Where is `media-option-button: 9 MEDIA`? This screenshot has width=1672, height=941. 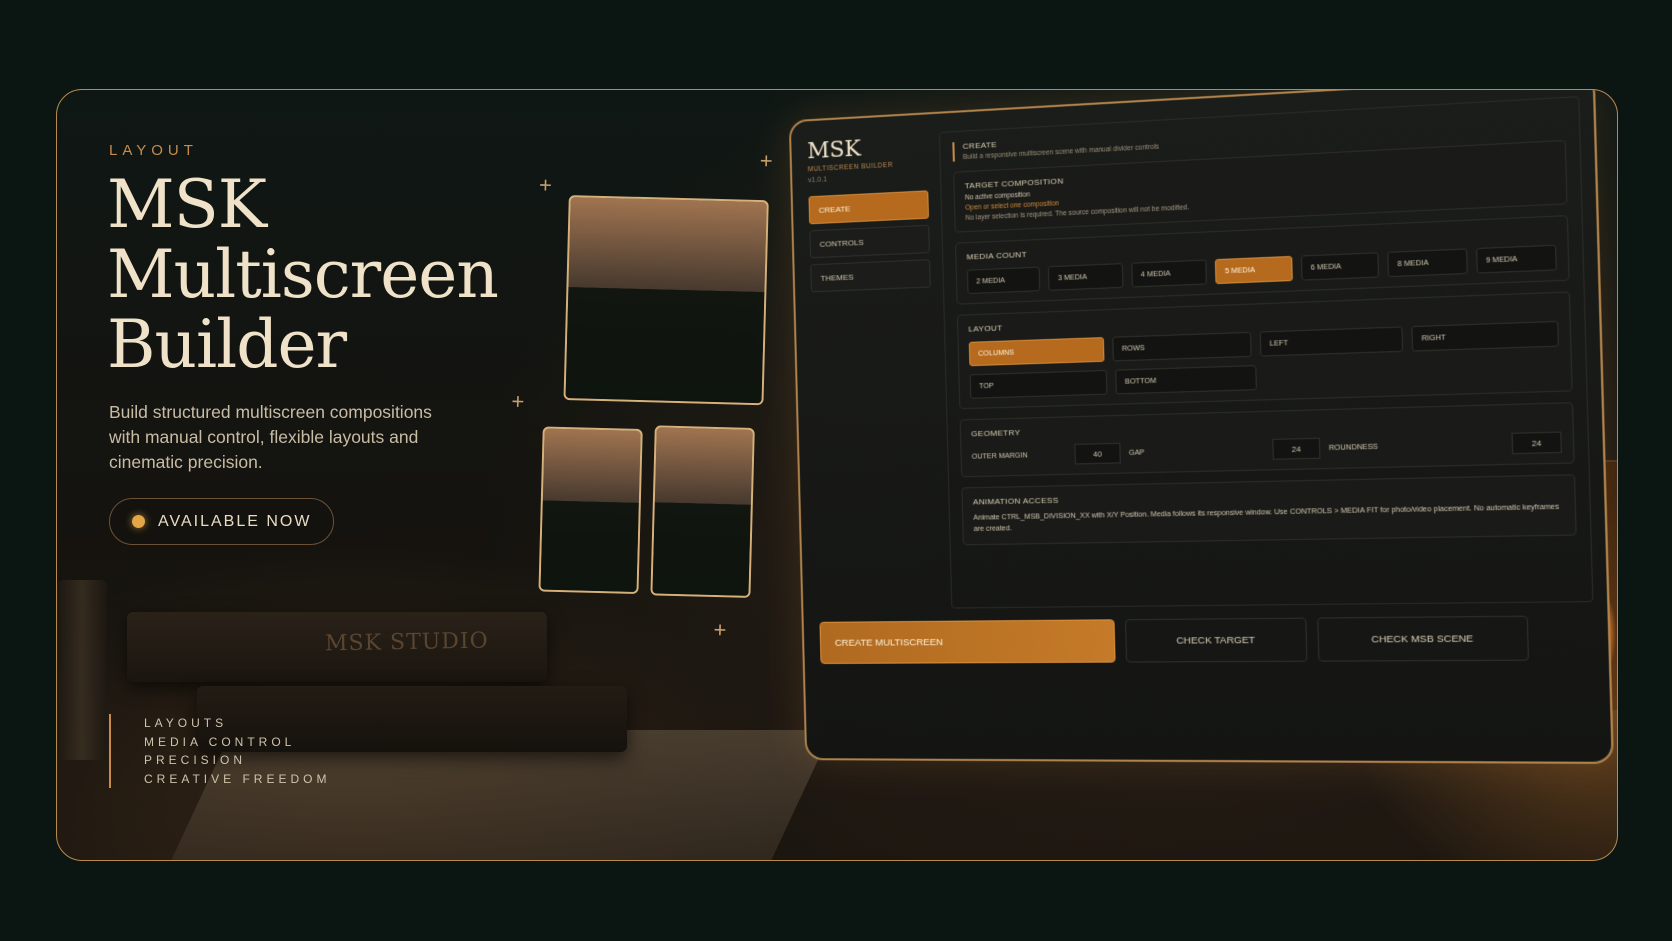
media-option-button: 9 MEDIA is located at coordinates (1516, 259).